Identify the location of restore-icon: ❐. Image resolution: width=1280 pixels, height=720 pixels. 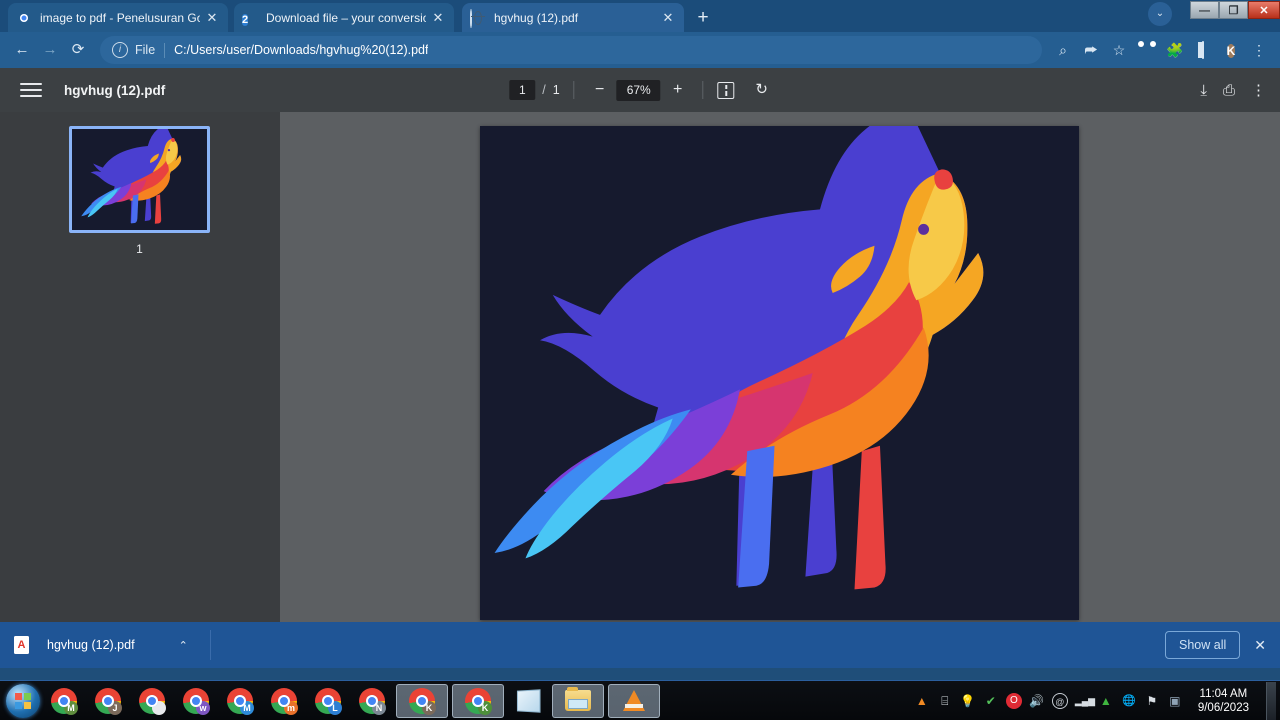
(1233, 11).